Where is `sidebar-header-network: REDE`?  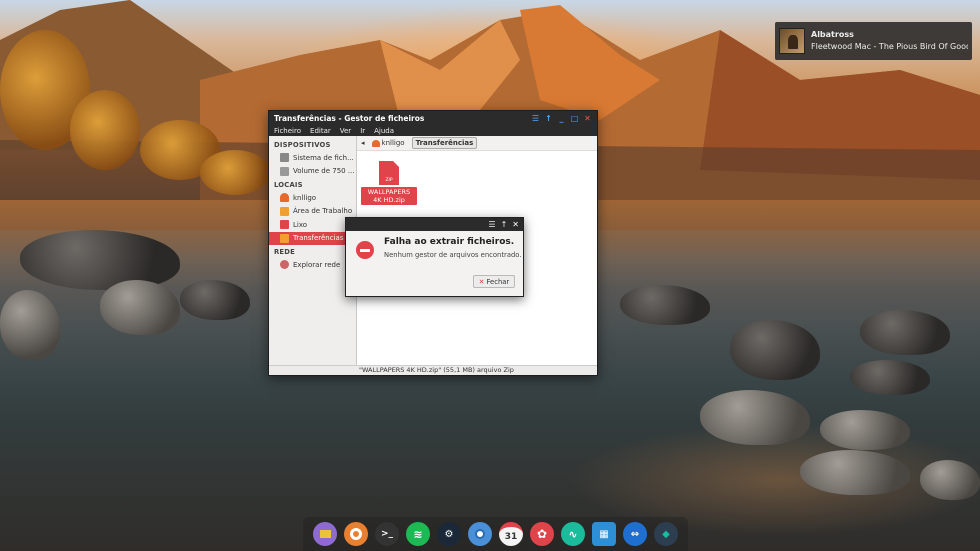
sidebar-header-network: REDE is located at coordinates (284, 252).